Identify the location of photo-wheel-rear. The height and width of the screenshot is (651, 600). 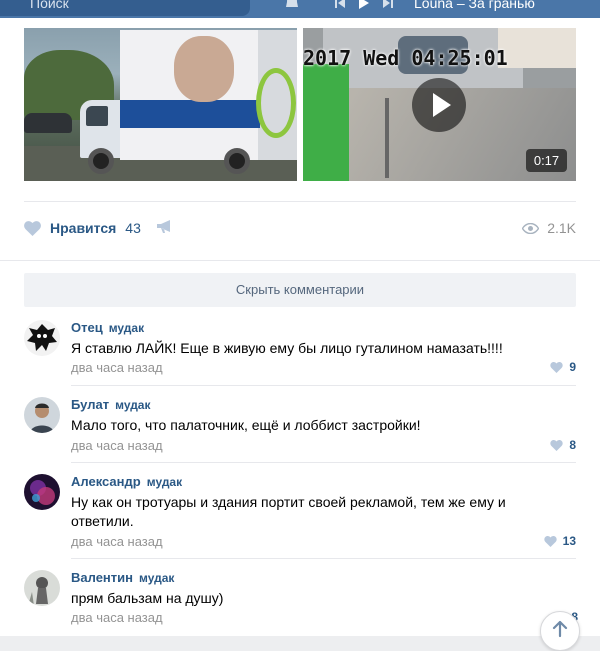
(237, 161).